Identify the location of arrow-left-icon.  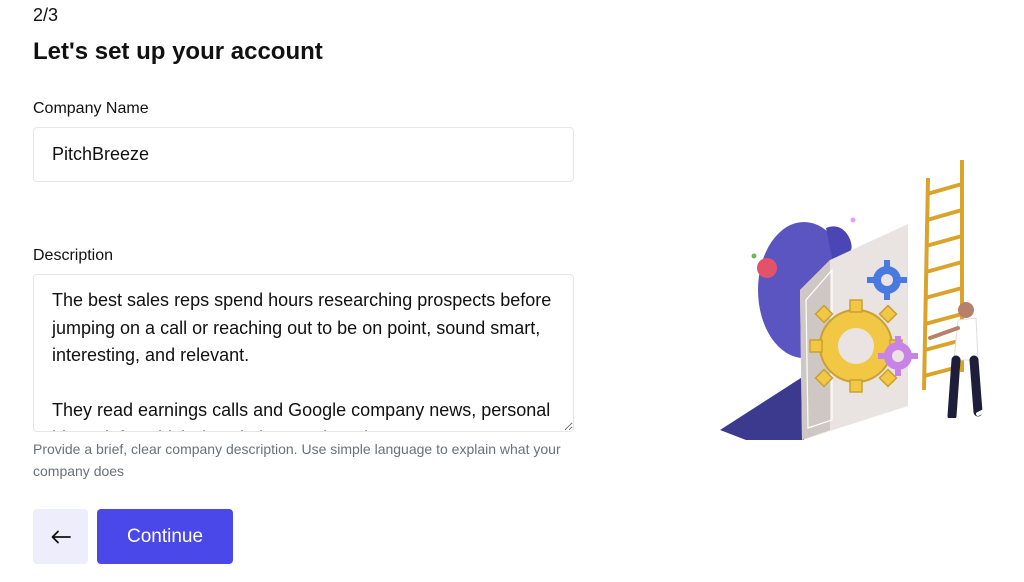
(61, 536).